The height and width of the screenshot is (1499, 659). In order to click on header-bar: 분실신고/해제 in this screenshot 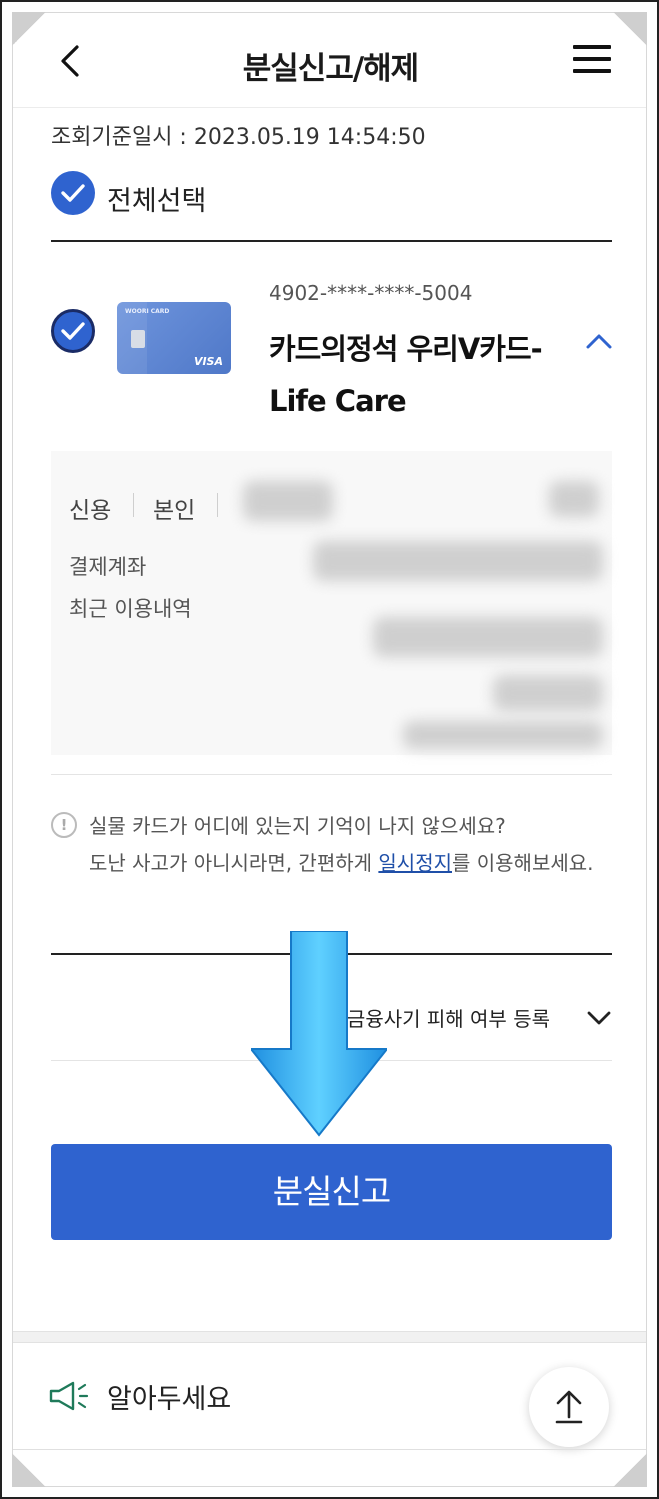, I will do `click(329, 60)`.